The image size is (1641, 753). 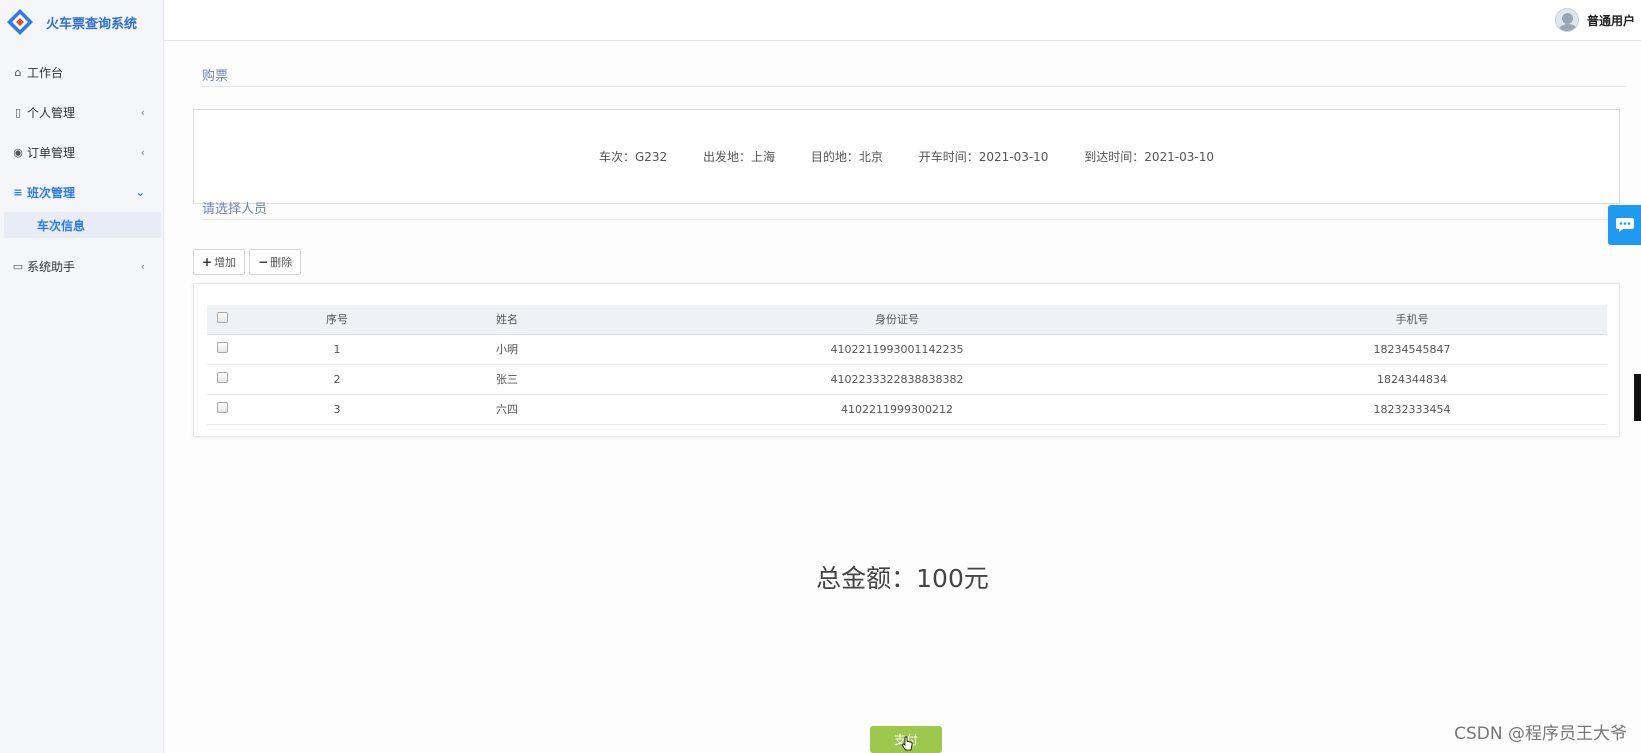 I want to click on total-amount: 总金额：100元, so click(x=902, y=578).